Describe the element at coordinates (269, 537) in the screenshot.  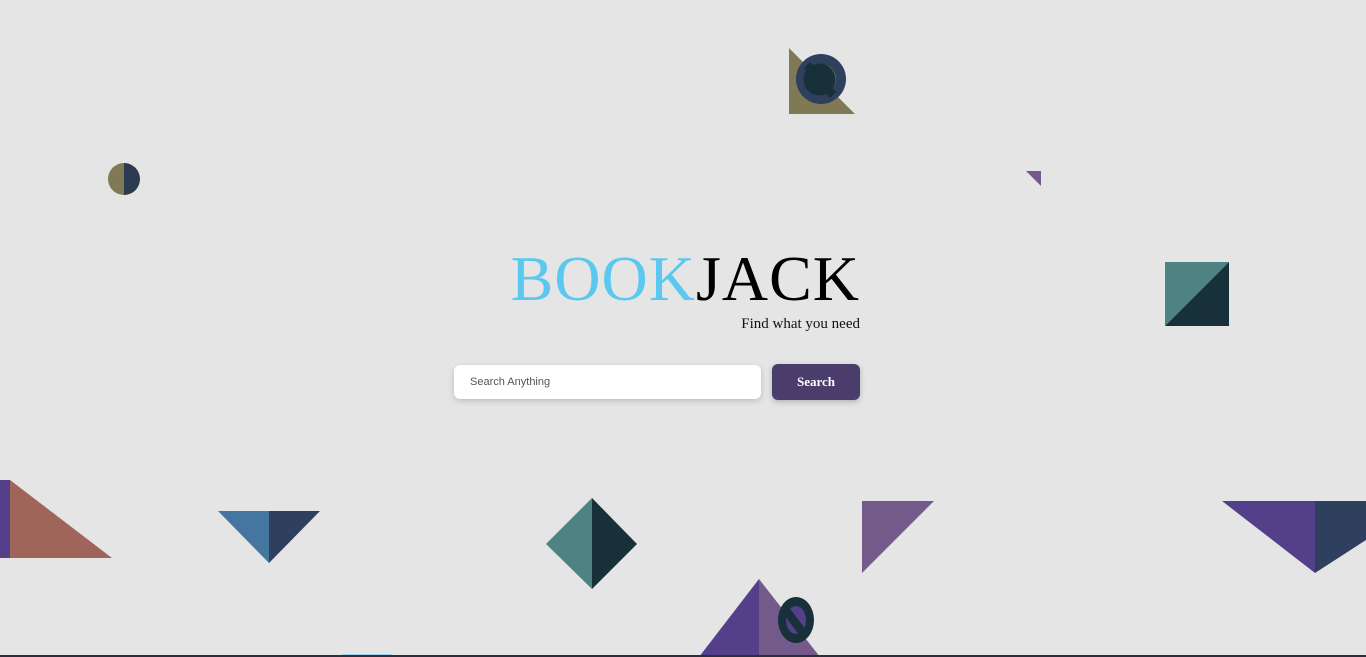
I see `blue-inverted-triangle-shape` at that location.